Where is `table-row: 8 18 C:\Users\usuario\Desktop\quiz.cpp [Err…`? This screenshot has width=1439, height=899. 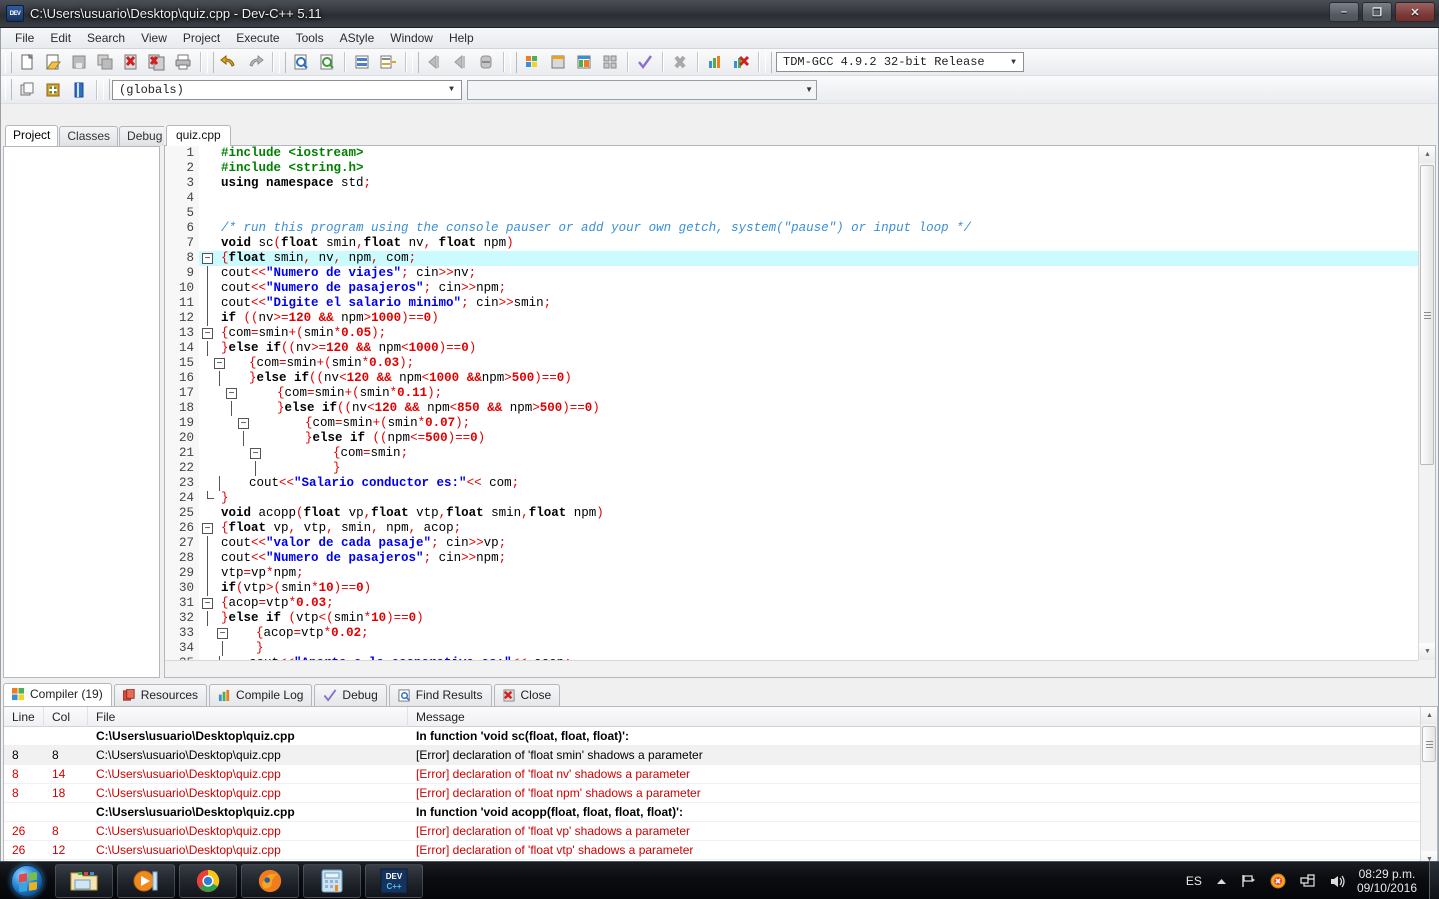
table-row: 8 18 C:\Users\usuario\Desktop\quiz.cpp [Err… is located at coordinates (720, 793).